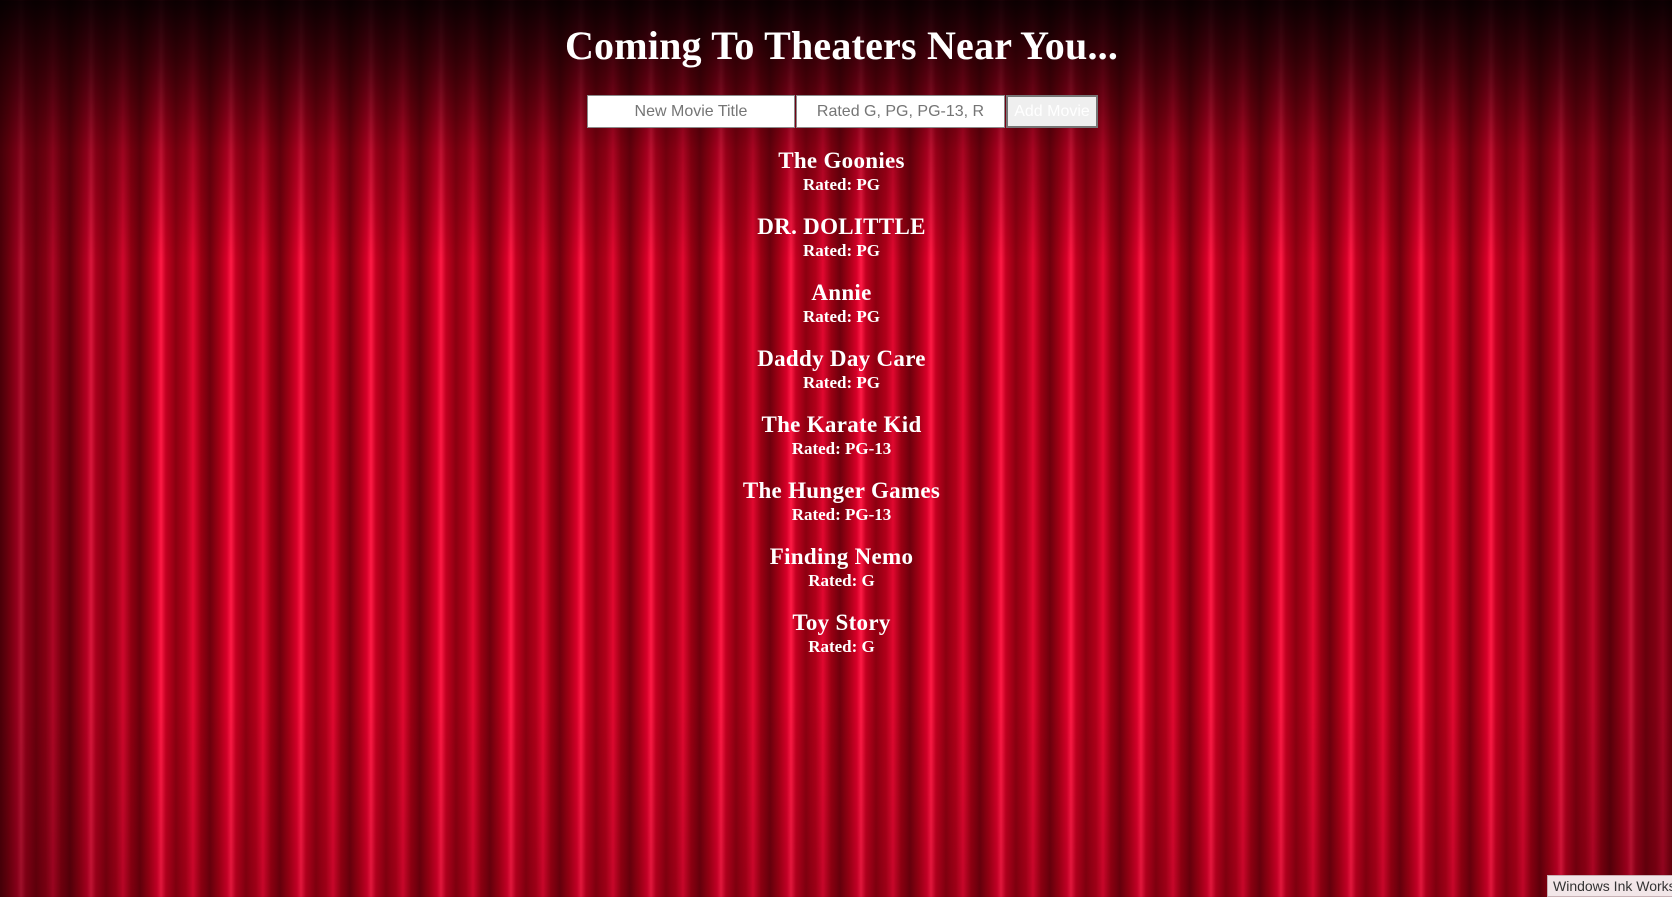  I want to click on movie-title: DR. DOLITTLE, so click(841, 226).